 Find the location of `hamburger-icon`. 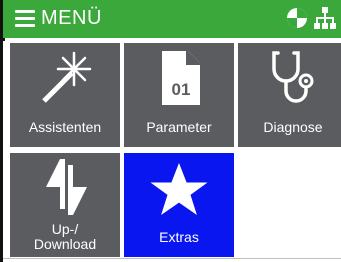

hamburger-icon is located at coordinates (25, 18).